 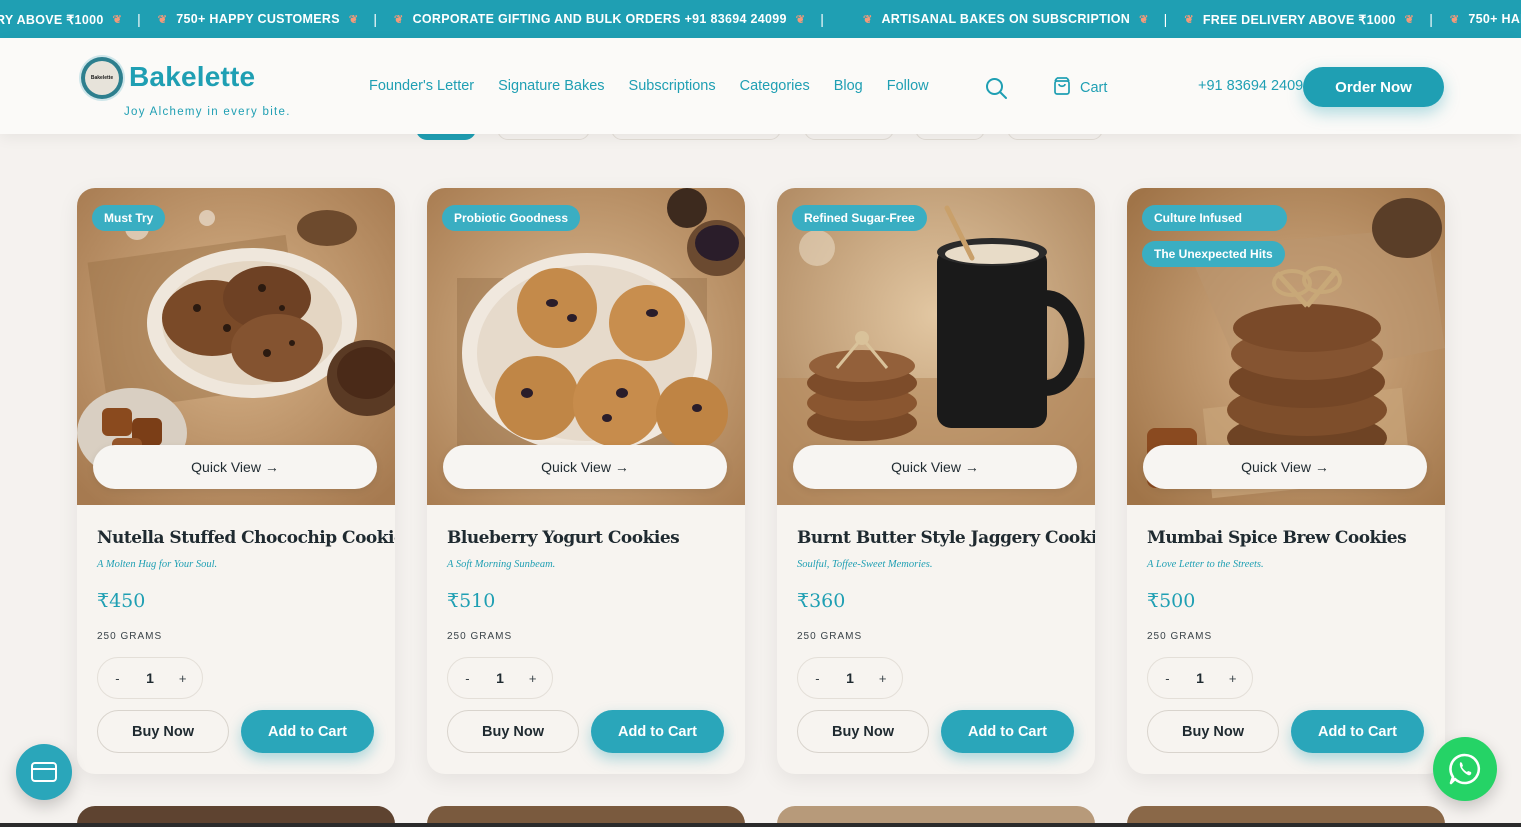 I want to click on ticker-text: FREE DELIVERY ABOVE ₹1000, so click(x=1299, y=19).